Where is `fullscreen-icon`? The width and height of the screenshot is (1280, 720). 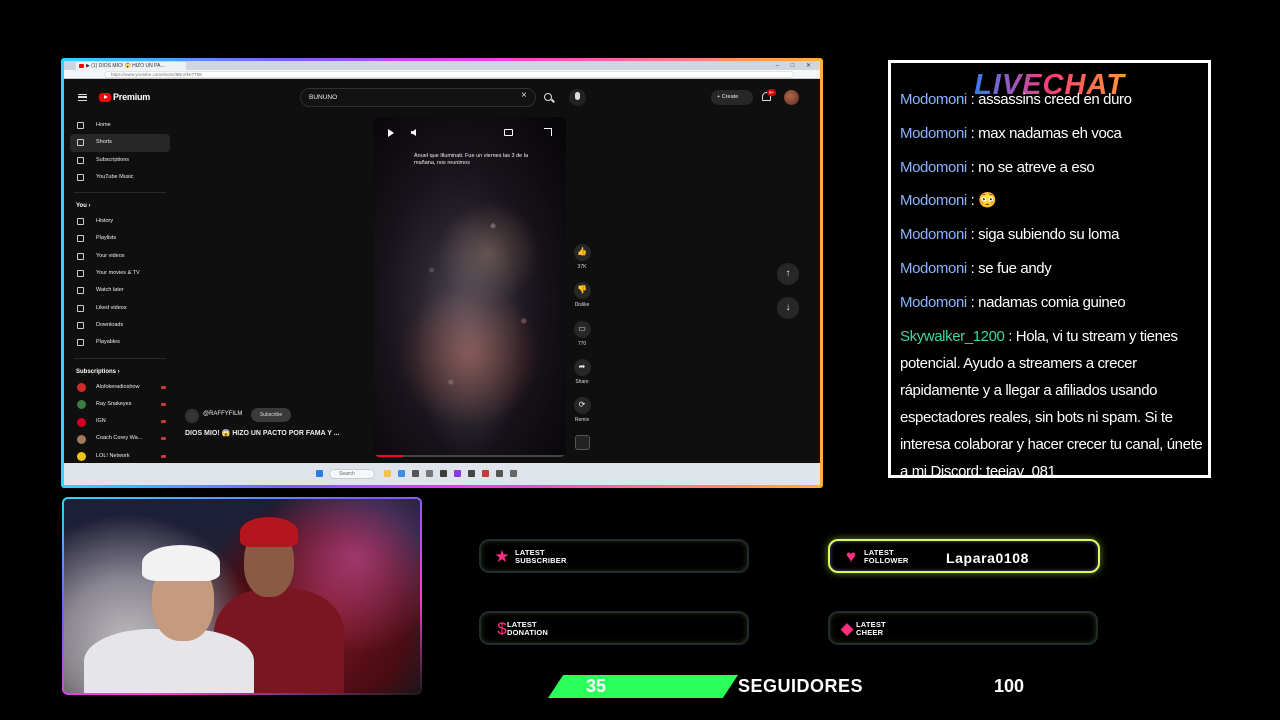 fullscreen-icon is located at coordinates (548, 132).